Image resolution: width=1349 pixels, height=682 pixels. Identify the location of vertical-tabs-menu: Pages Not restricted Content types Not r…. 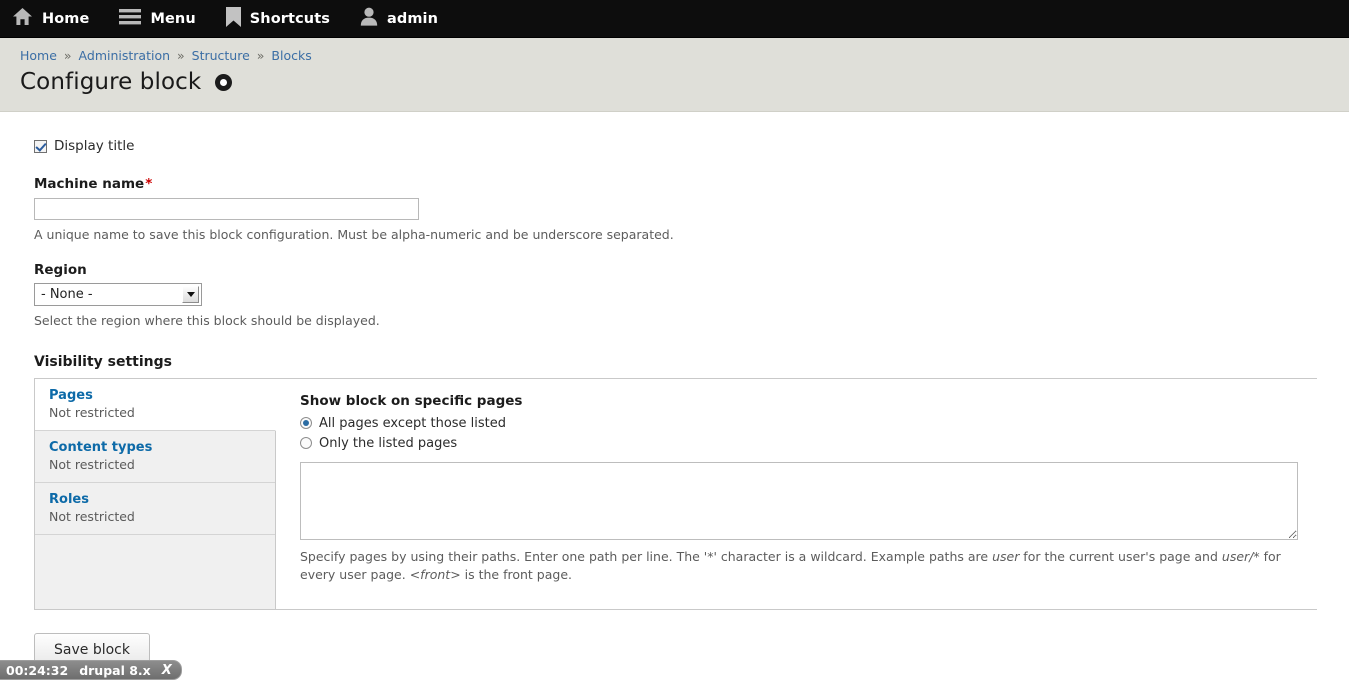
(155, 493).